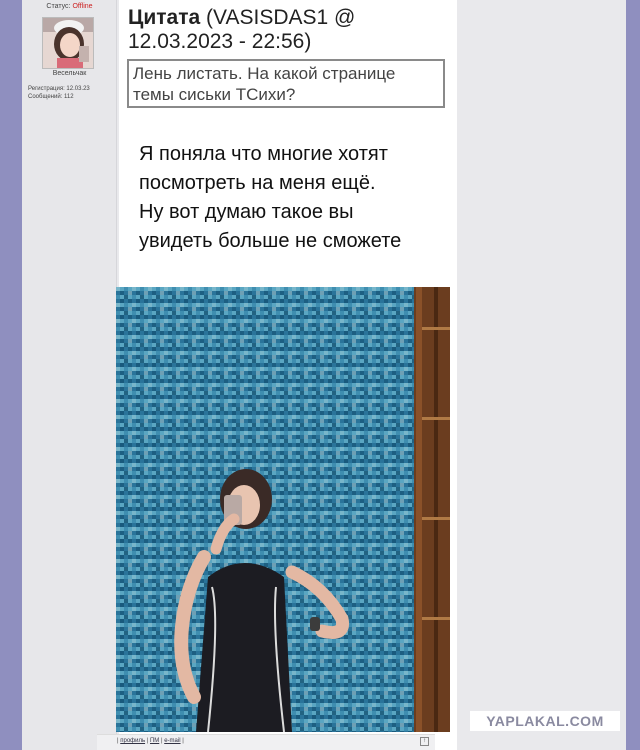  Describe the element at coordinates (424, 741) in the screenshot. I see `report-icon: ↑` at that location.